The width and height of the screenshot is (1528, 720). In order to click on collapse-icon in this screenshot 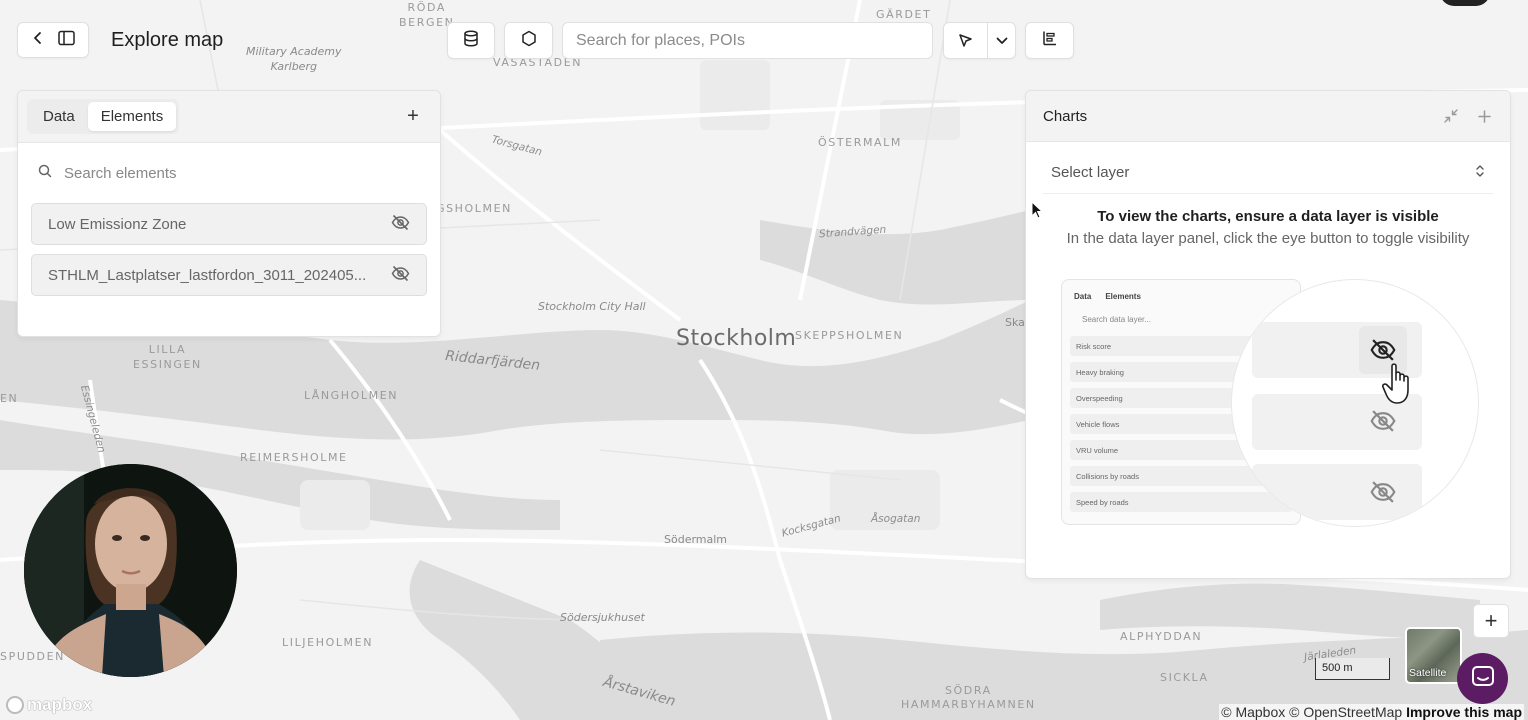, I will do `click(1451, 116)`.